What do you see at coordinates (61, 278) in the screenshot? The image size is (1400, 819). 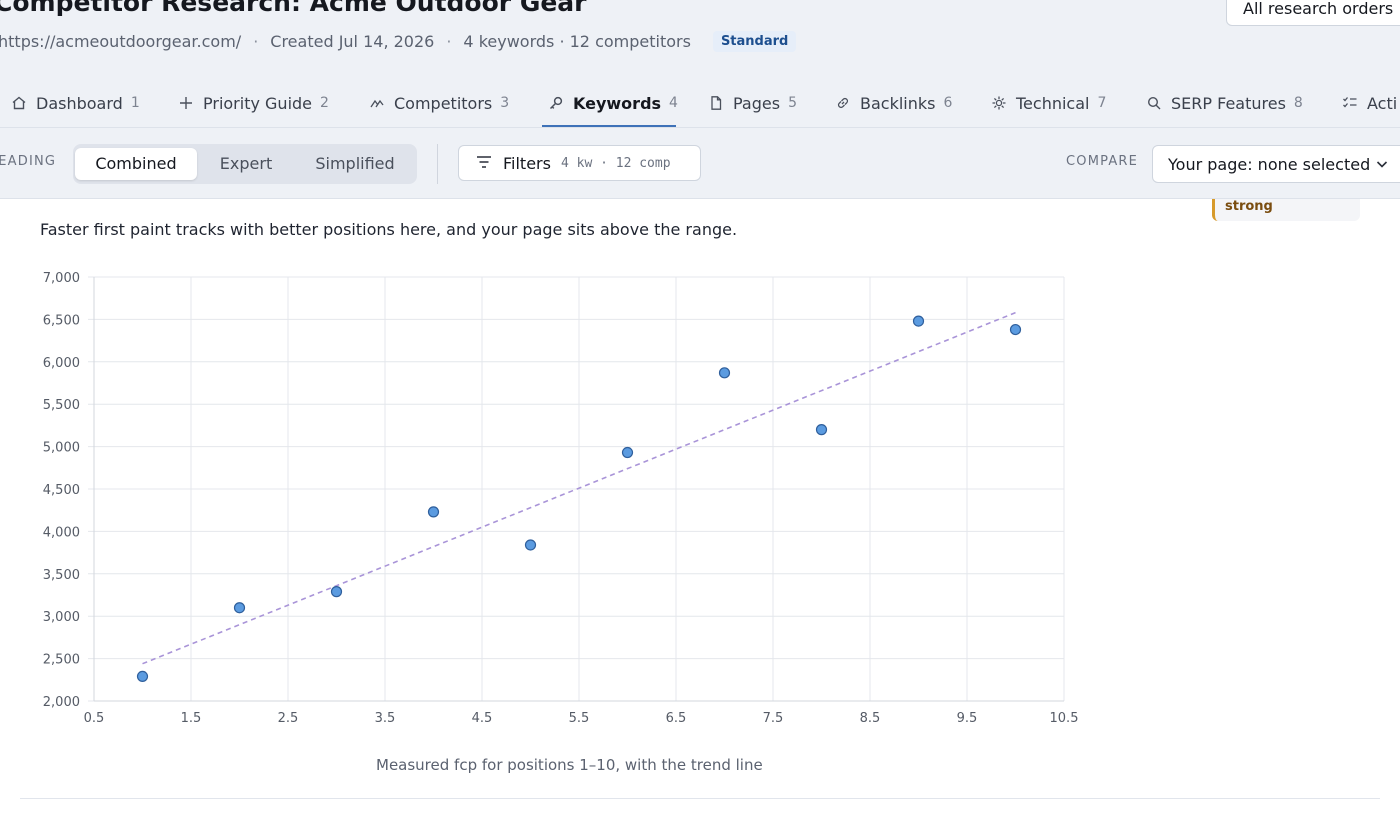 I see `y-tick-label: 7,000` at bounding box center [61, 278].